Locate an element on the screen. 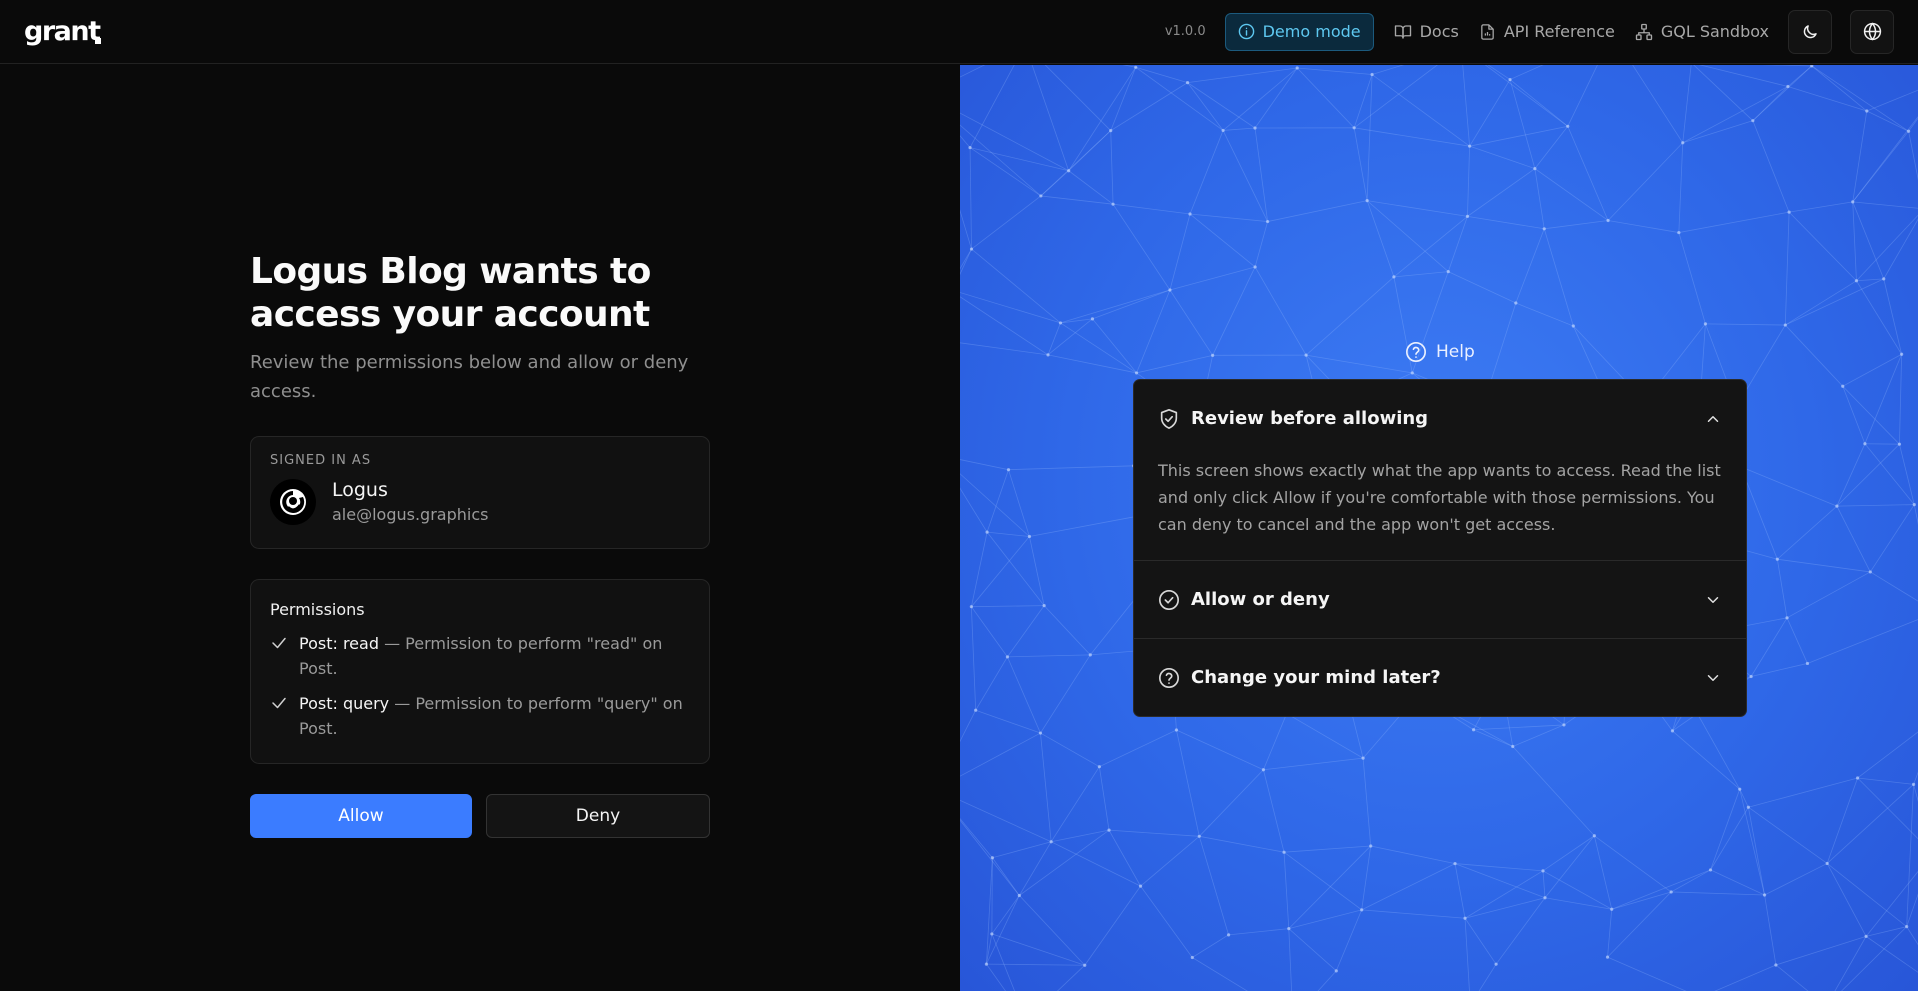  moon-icon is located at coordinates (1810, 31).